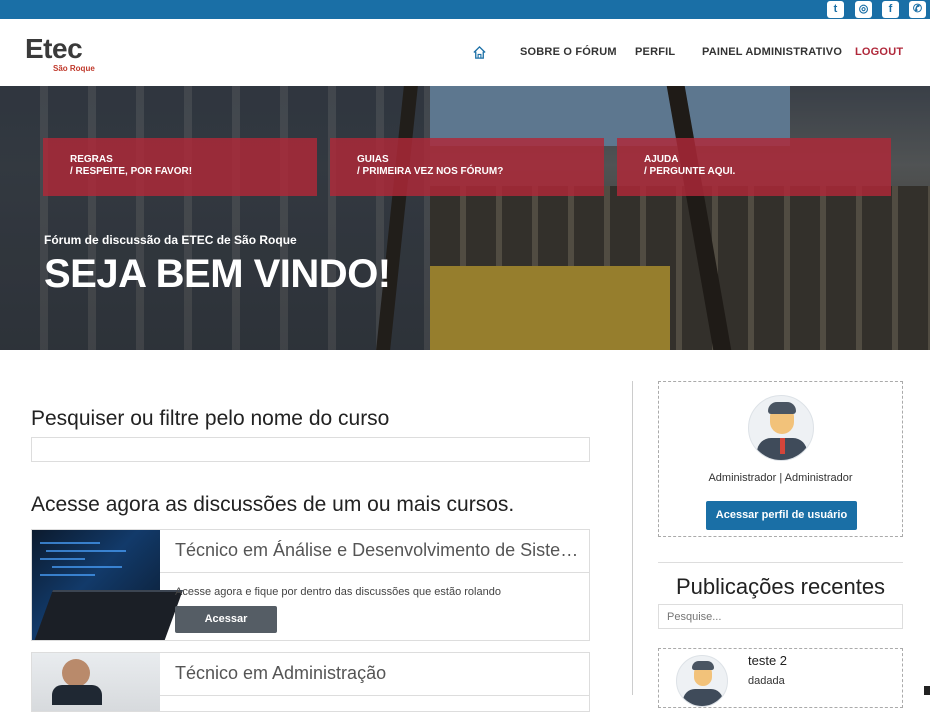 This screenshot has height=712, width=930. I want to click on scroll-indicator, so click(927, 690).